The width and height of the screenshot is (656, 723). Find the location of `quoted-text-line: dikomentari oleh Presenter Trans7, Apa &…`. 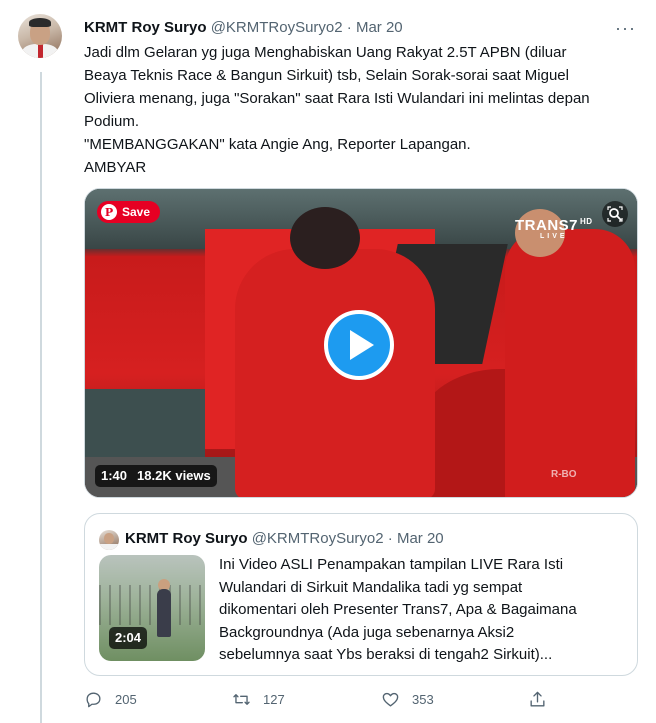

quoted-text-line: dikomentari oleh Presenter Trans7, Apa &… is located at coordinates (398, 609).